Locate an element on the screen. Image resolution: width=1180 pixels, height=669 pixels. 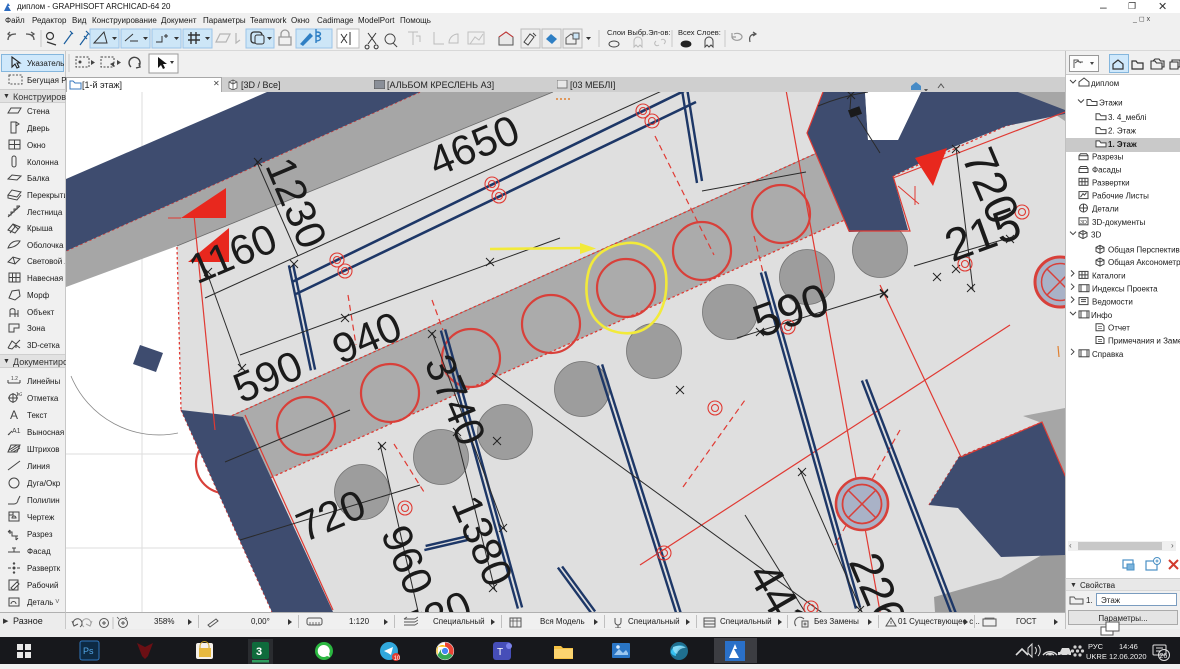
svg-text: Рабочие Листы is located at coordinates (1120, 196).